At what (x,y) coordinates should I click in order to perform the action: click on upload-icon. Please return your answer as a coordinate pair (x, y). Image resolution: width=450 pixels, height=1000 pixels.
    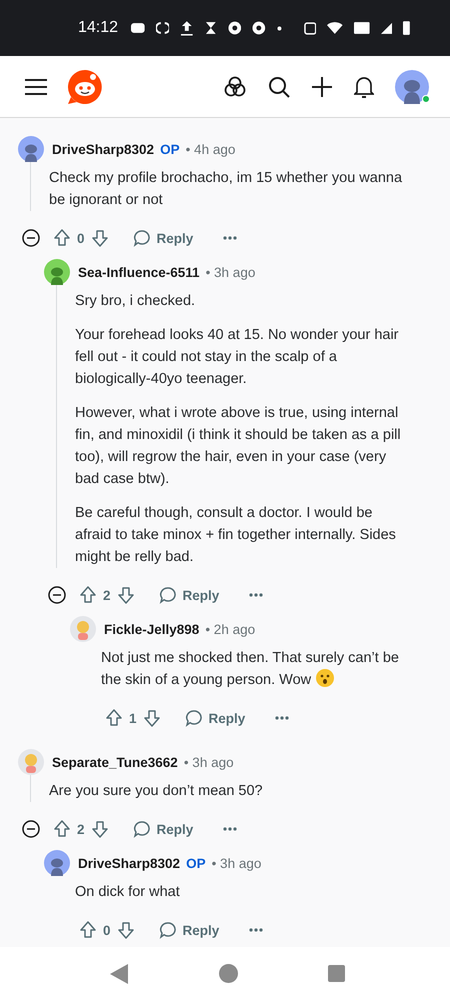
    Looking at the image, I should click on (187, 28).